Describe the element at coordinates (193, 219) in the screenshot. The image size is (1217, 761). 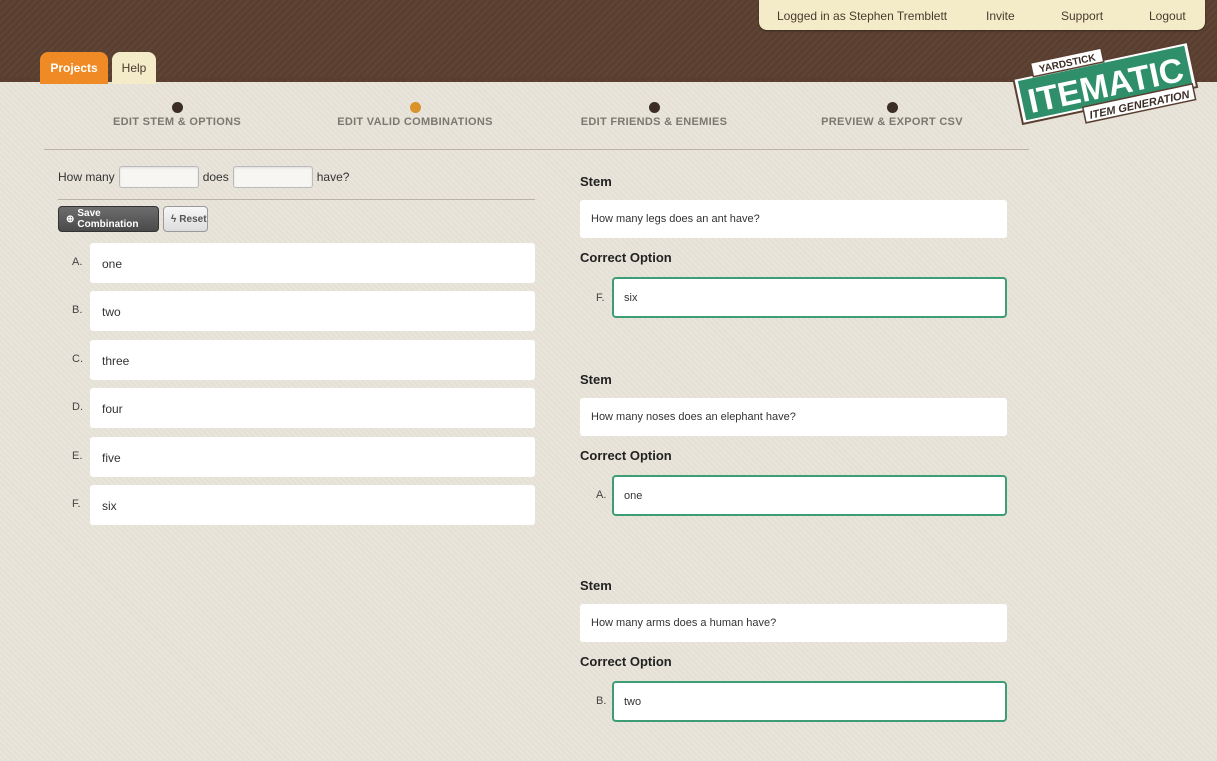
I see `reset-label: Reset` at that location.